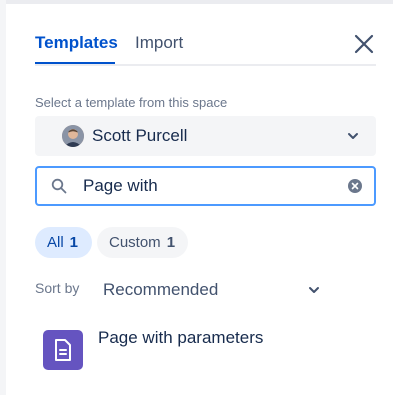 Image resolution: width=393 pixels, height=395 pixels. I want to click on filter-custom-count: 1, so click(171, 242).